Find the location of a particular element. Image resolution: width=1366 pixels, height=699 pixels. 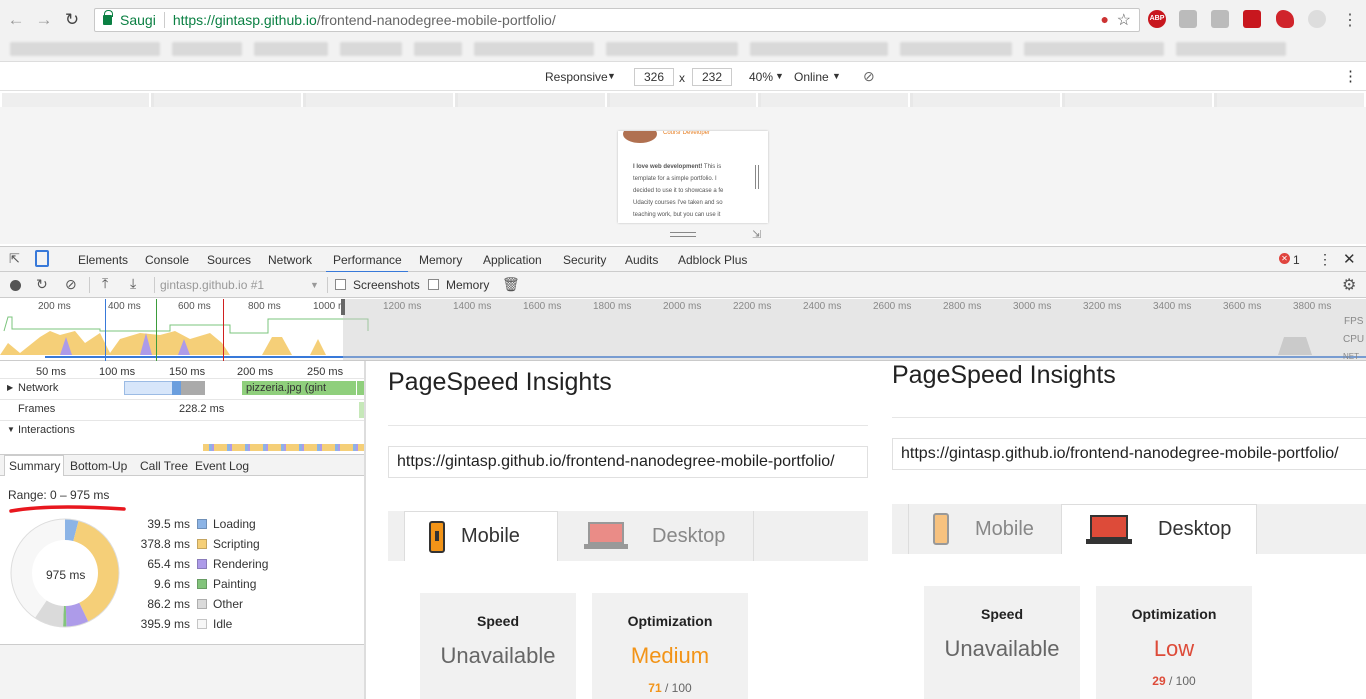

flash-extension-icon is located at coordinates (1252, 19).